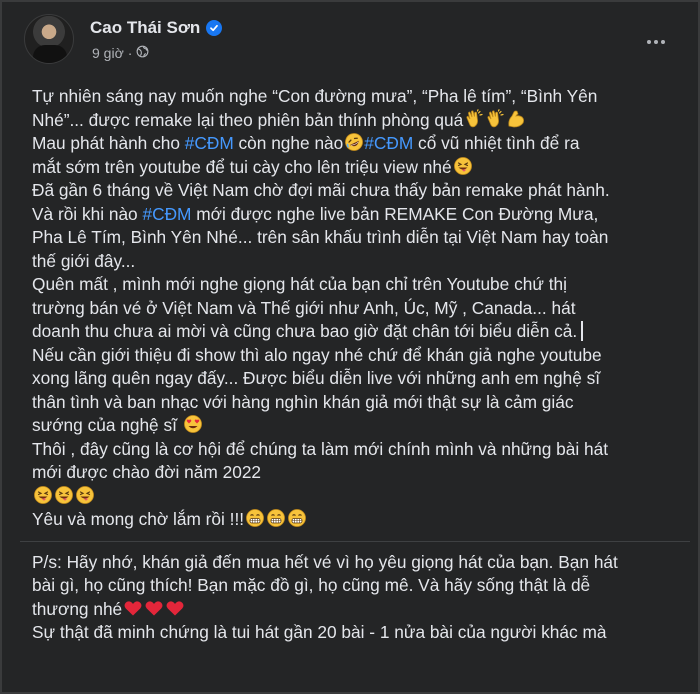  I want to click on more-options-icon, so click(656, 42).